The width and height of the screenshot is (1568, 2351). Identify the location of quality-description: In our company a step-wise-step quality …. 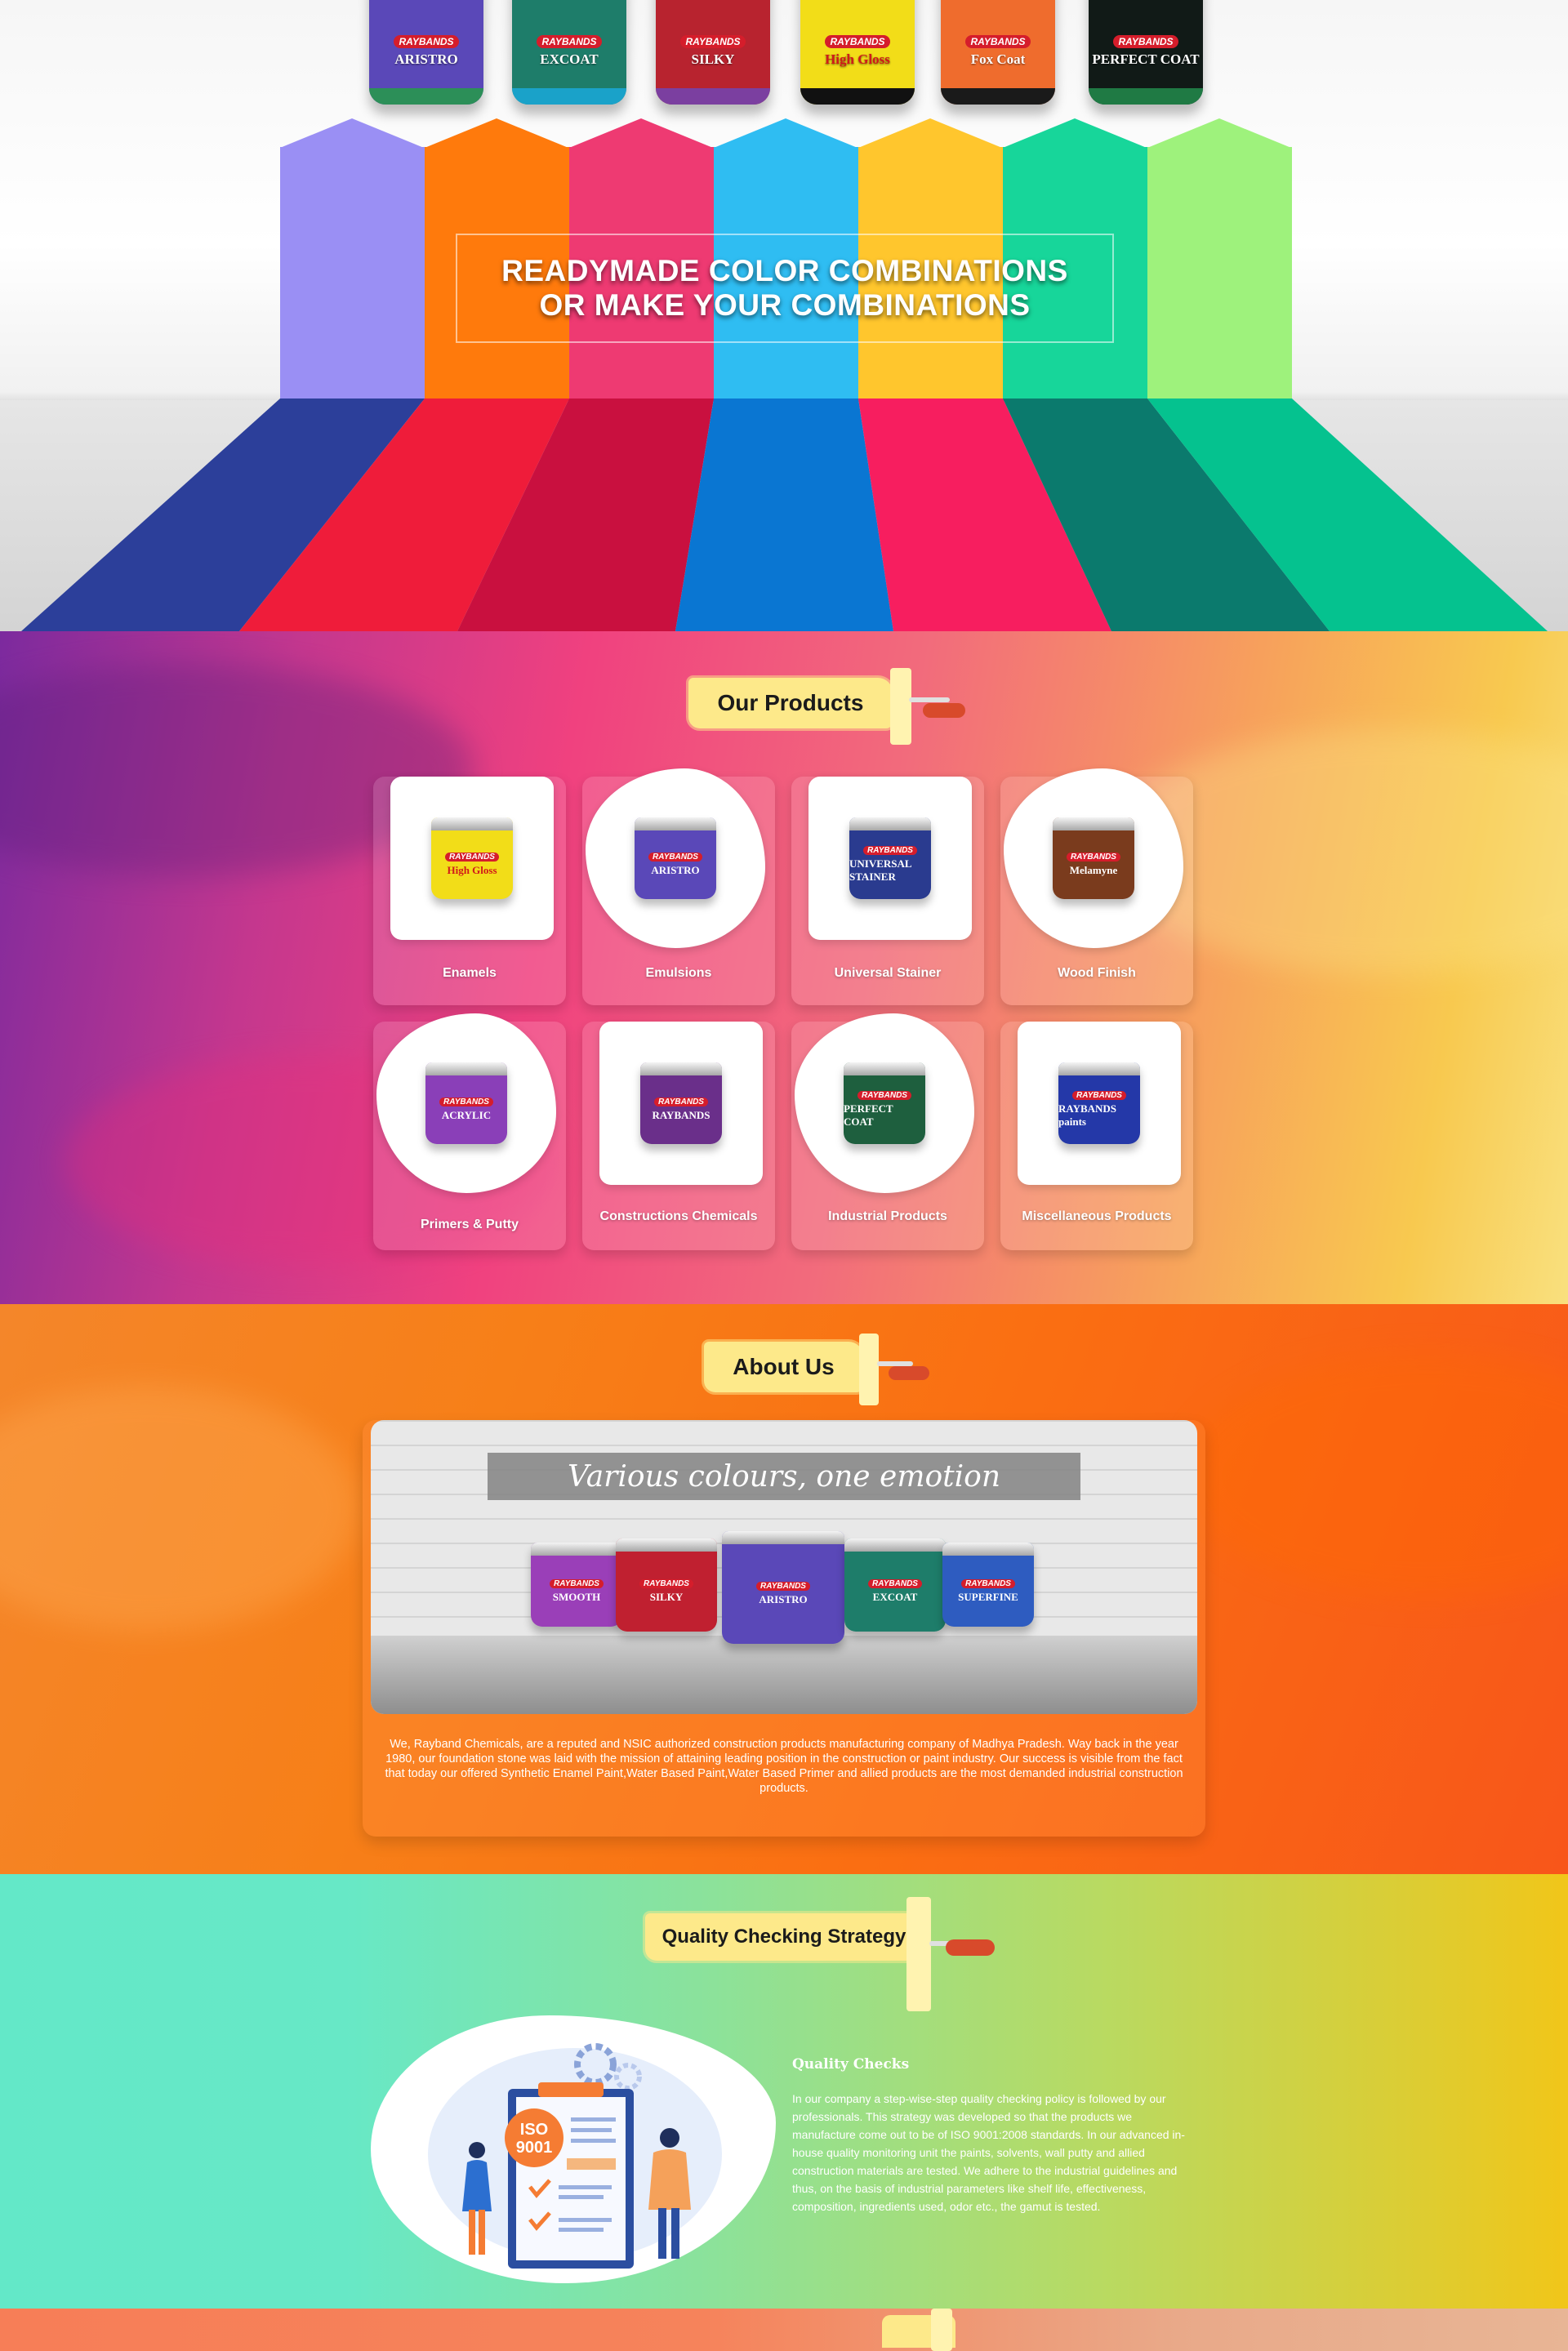
(989, 2152).